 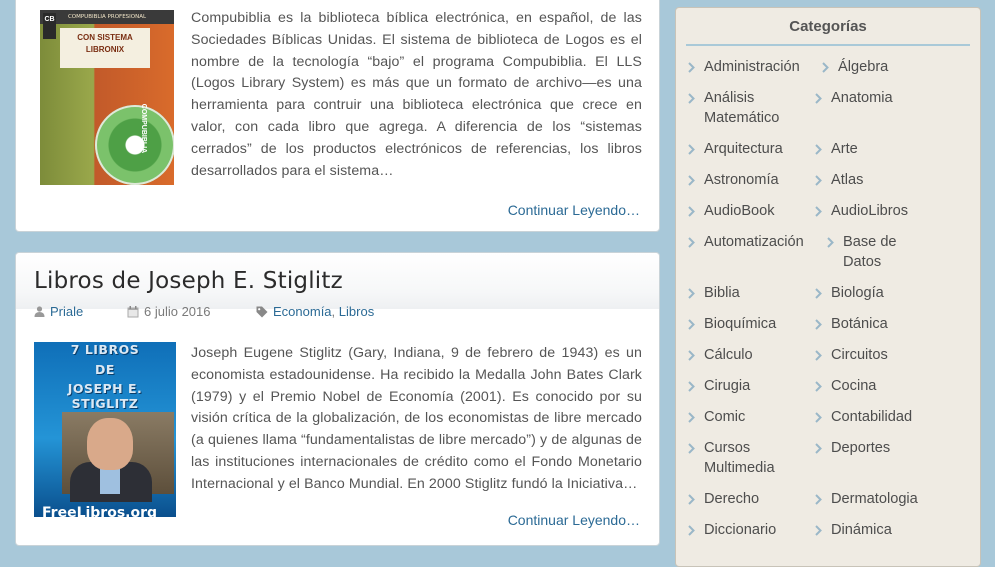 I want to click on post-categories: Economía, Libros, so click(x=315, y=311).